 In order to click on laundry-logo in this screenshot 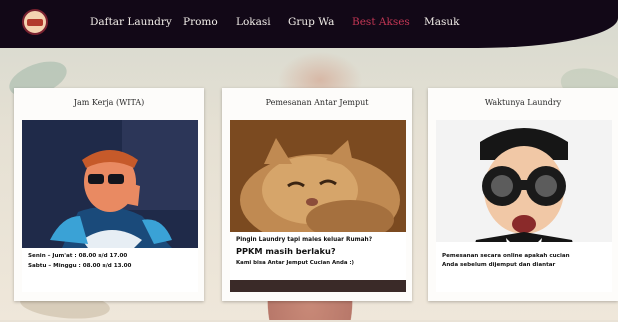, I will do `click(35, 22)`.